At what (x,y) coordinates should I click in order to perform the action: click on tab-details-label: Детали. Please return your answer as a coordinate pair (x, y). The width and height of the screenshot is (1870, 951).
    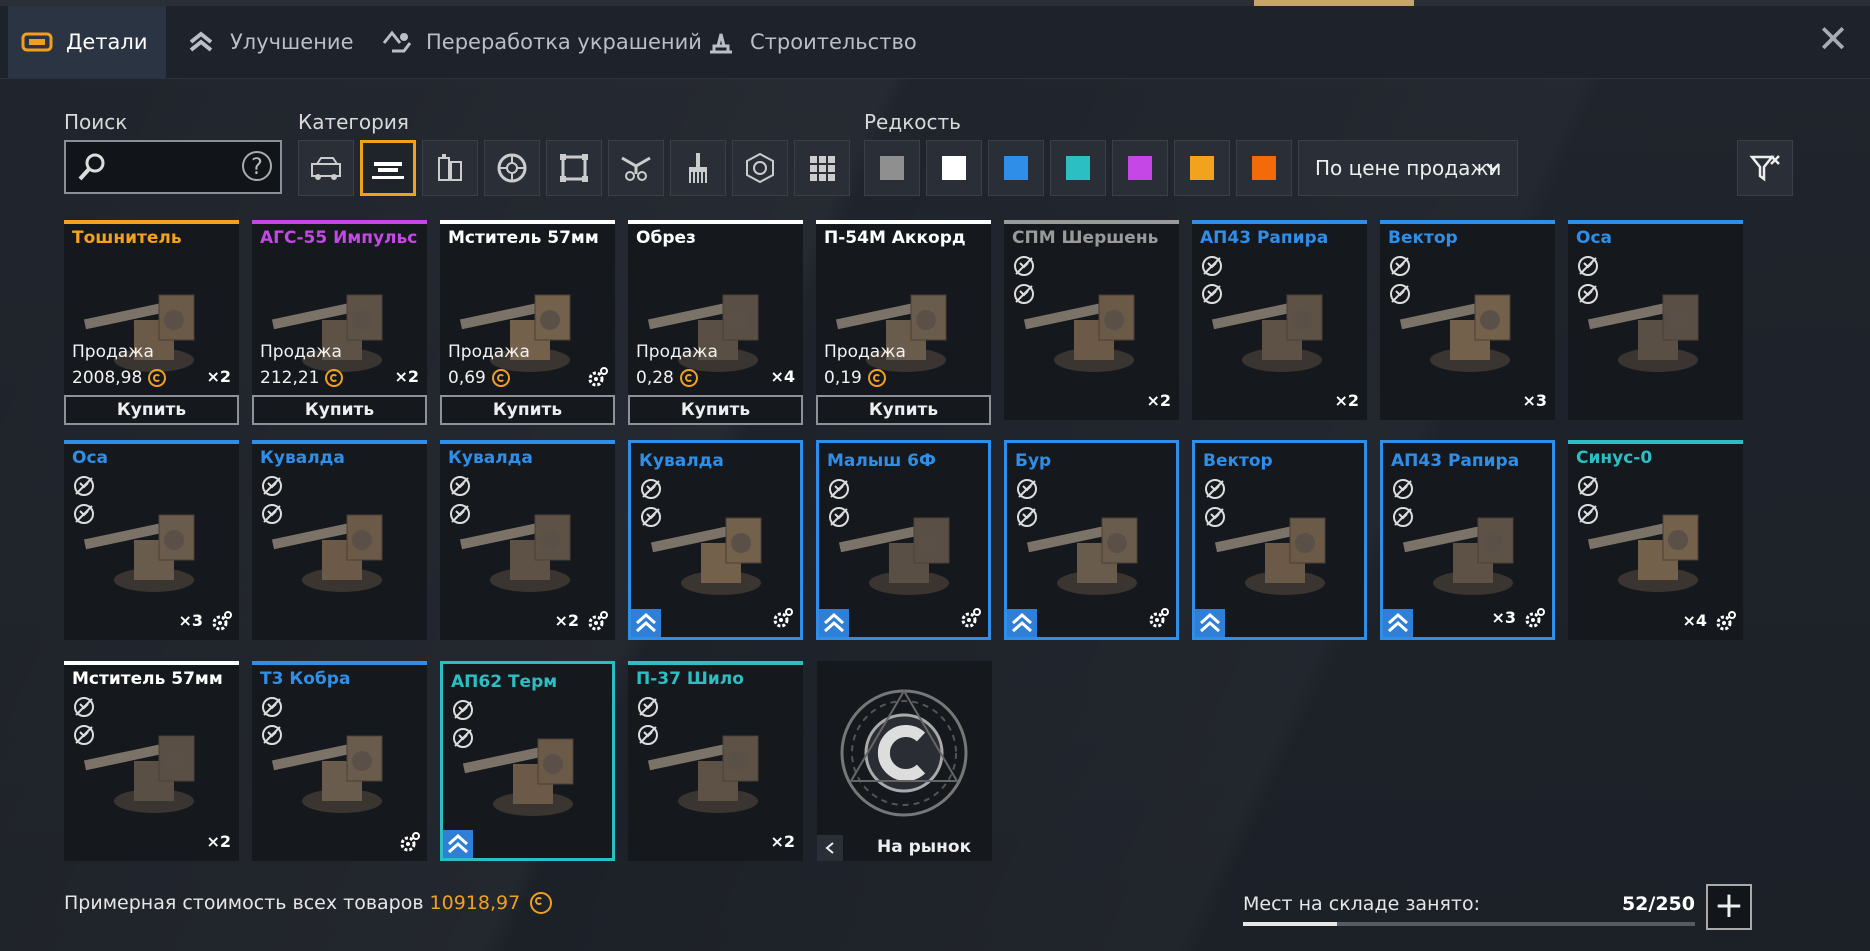
    Looking at the image, I should click on (107, 42).